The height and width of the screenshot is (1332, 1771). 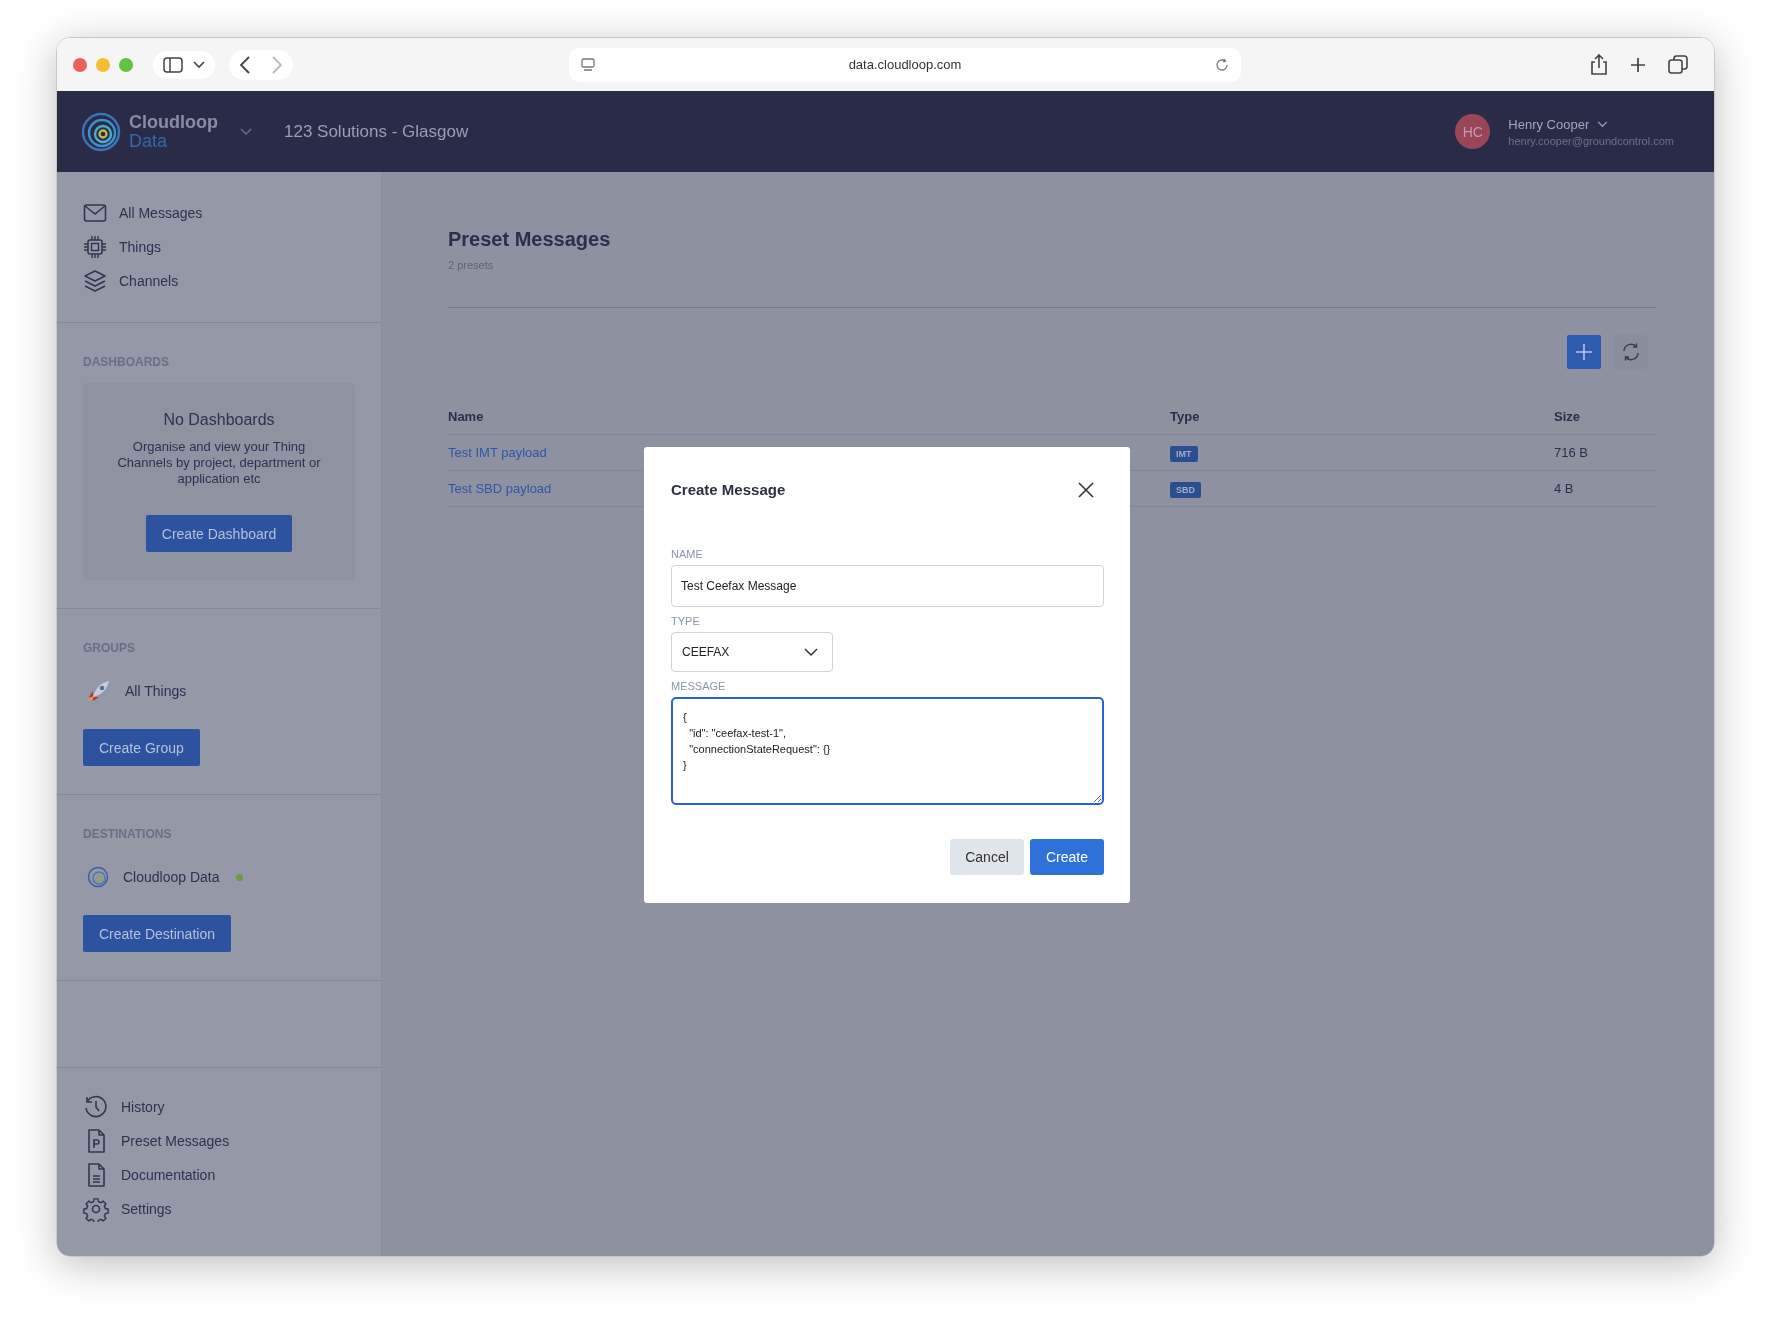 I want to click on nav-item: Settings, so click(x=219, y=1209).